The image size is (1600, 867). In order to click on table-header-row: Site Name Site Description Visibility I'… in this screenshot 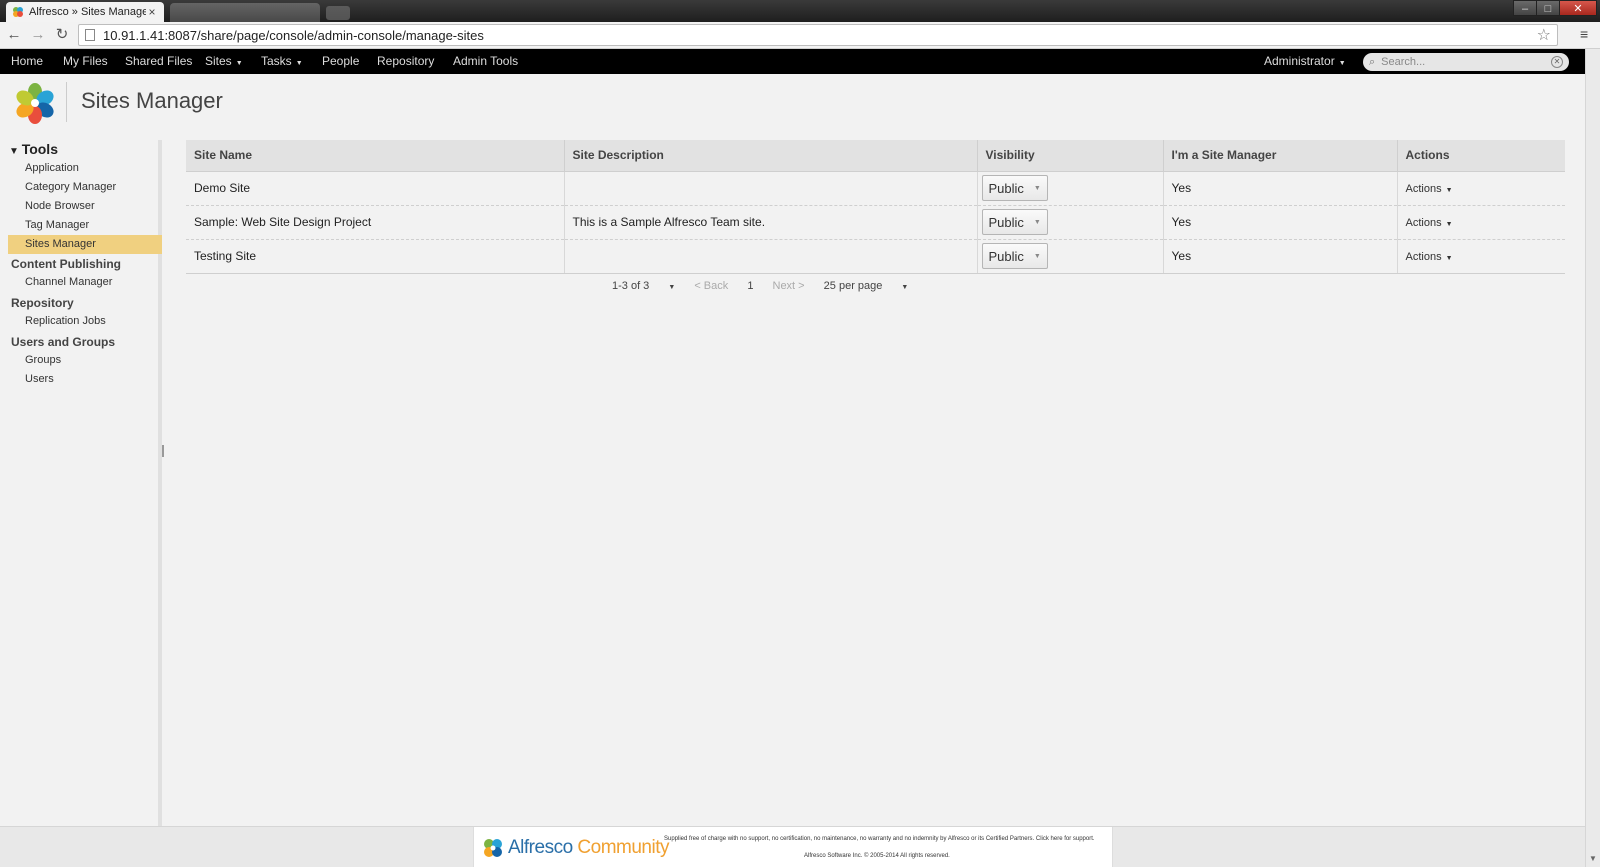, I will do `click(875, 156)`.